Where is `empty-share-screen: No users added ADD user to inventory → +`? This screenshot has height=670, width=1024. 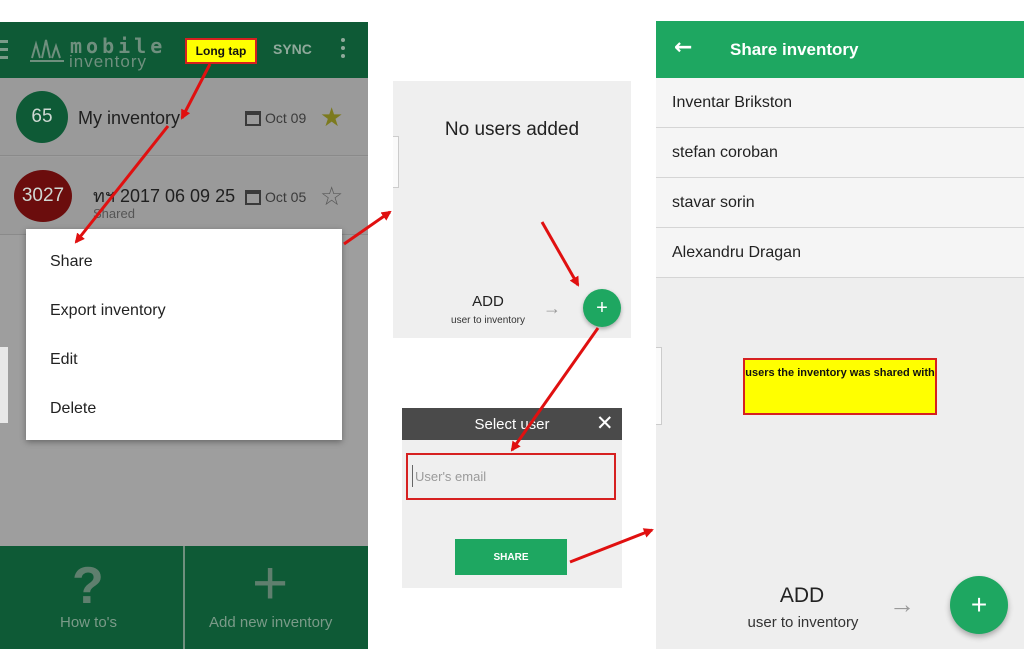
empty-share-screen: No users added ADD user to inventory → + is located at coordinates (512, 209).